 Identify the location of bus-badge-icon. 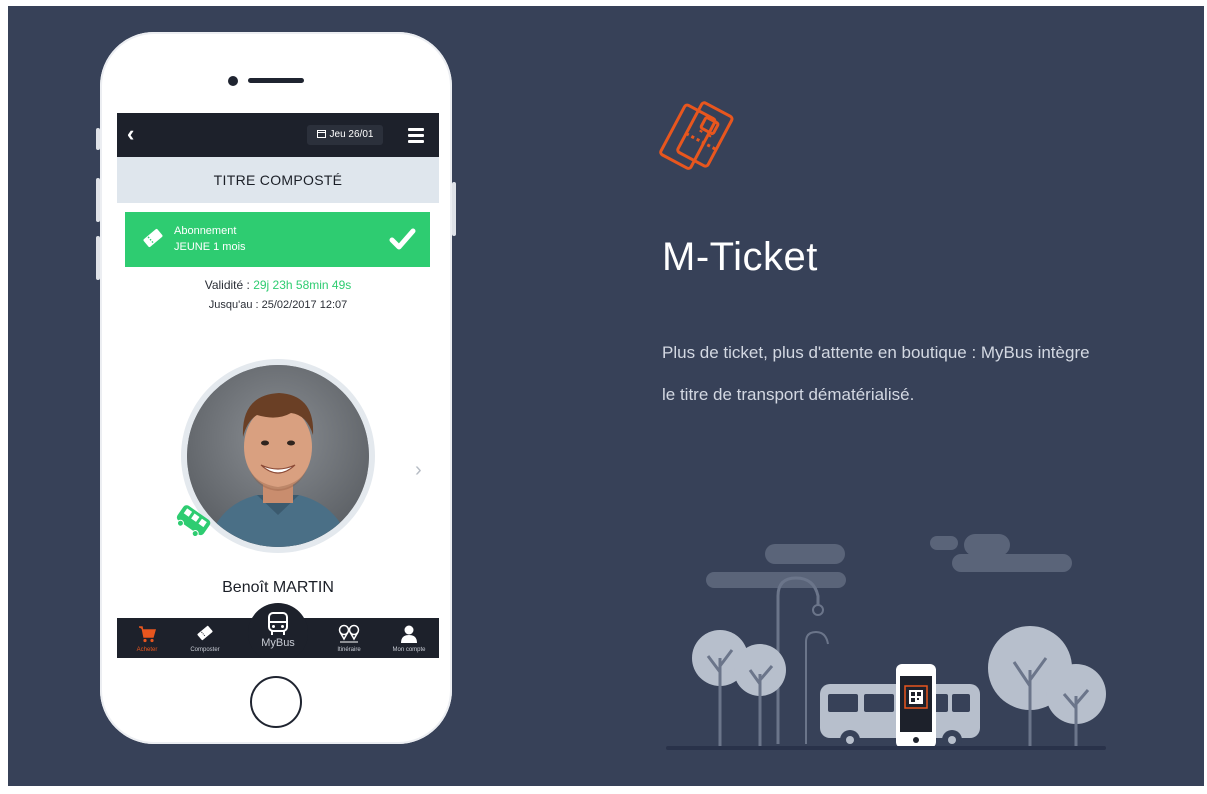
(193, 523).